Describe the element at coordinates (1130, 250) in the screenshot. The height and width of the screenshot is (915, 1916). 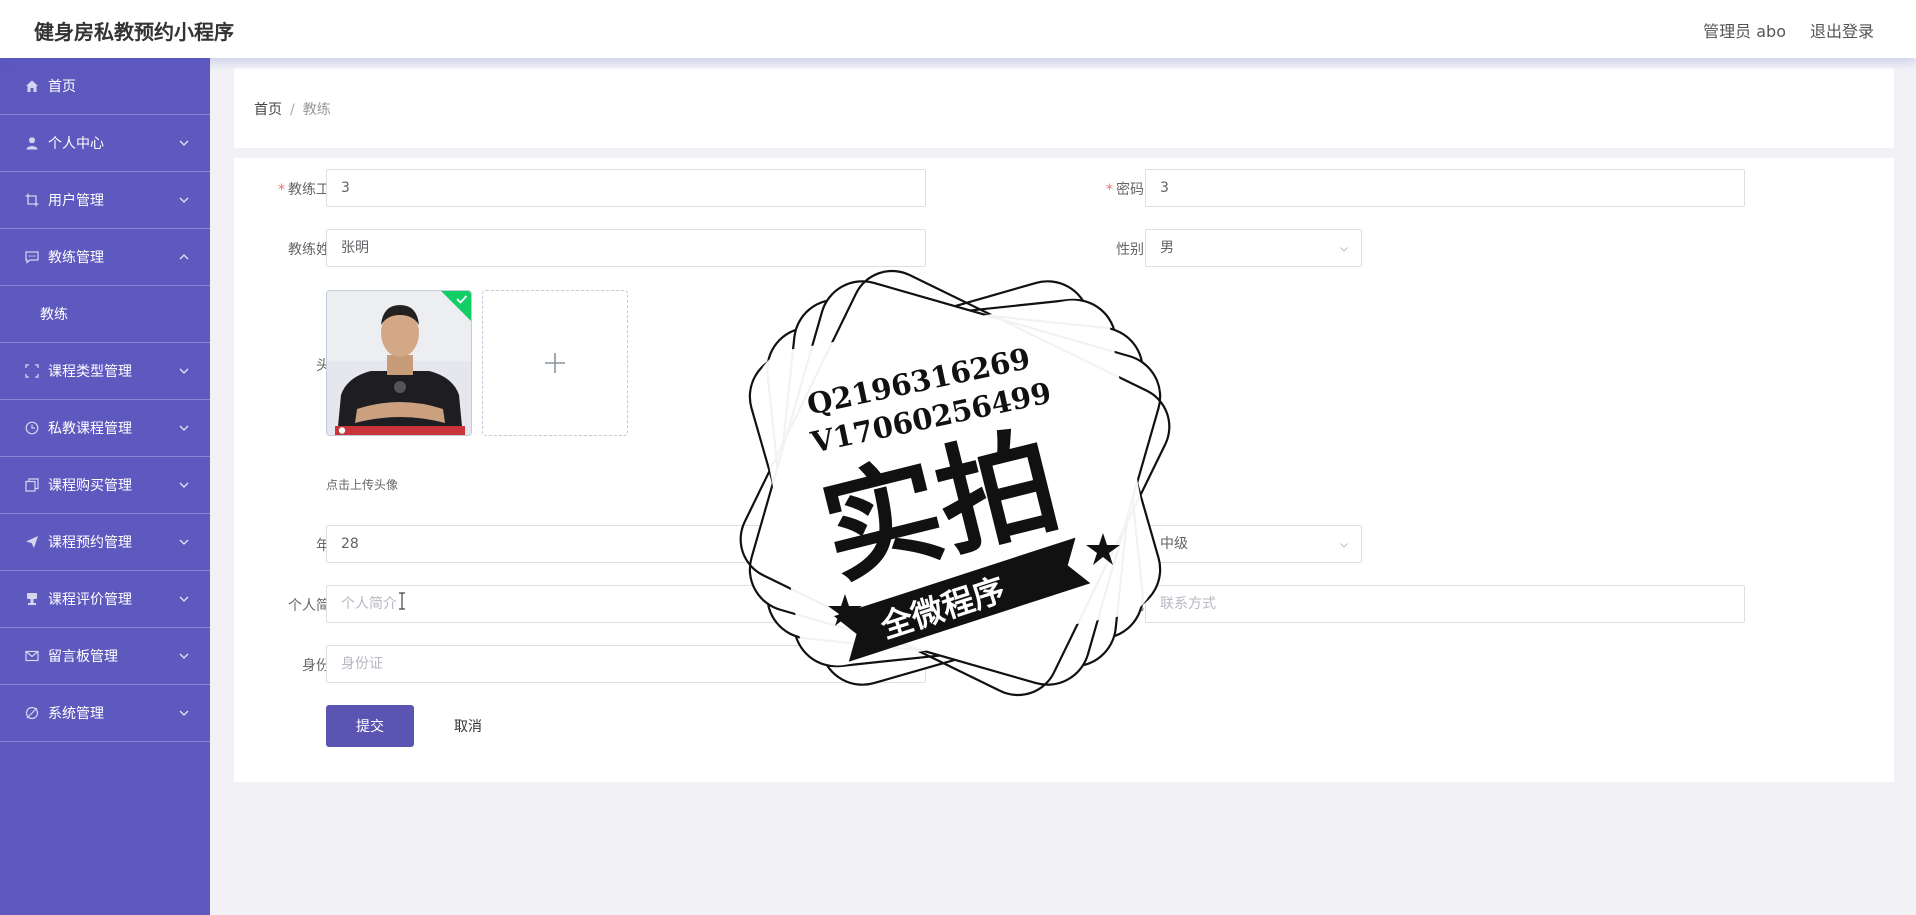
I see `gender-label: 性别` at that location.